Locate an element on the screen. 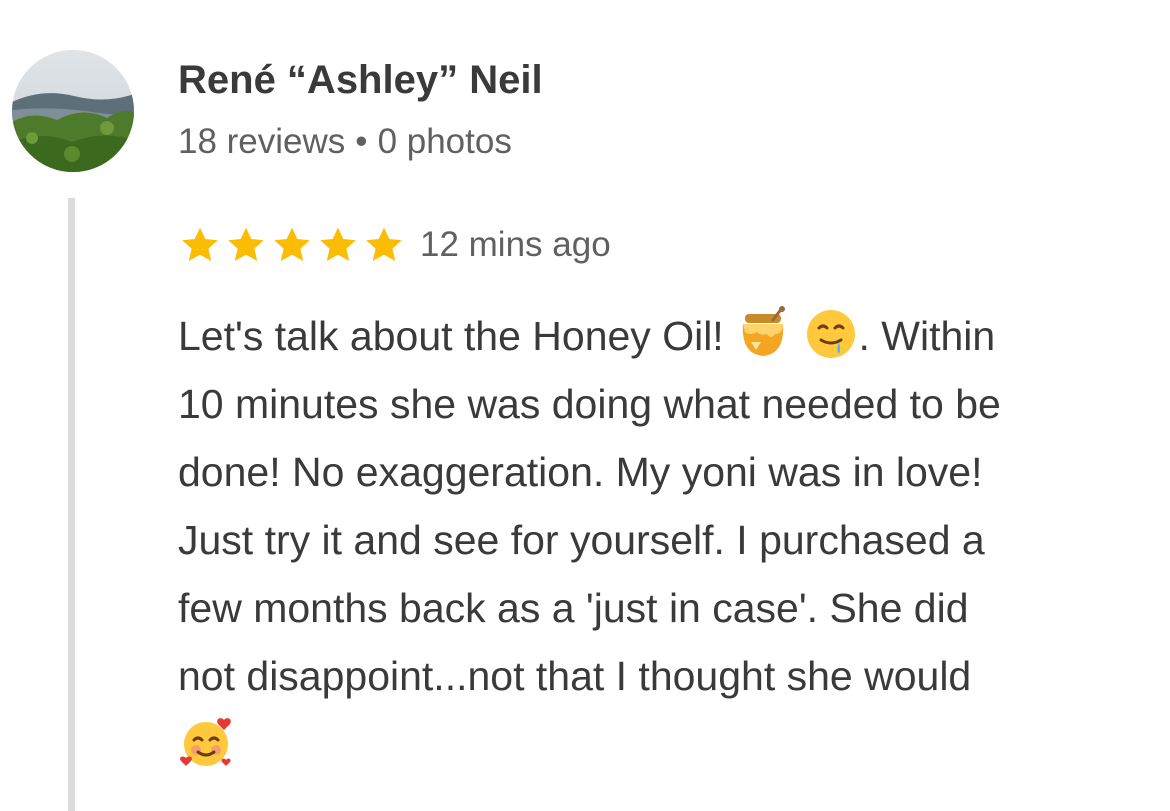  review-line is located at coordinates (670, 744).